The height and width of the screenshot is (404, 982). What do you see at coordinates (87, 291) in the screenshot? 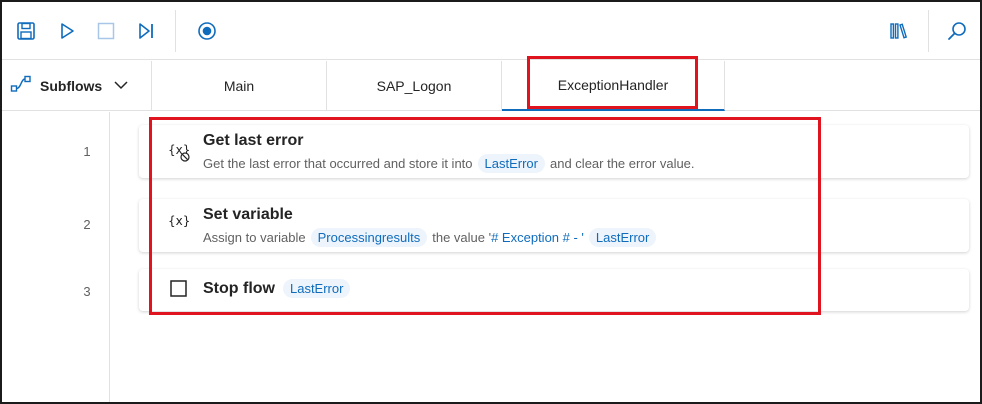
I see `line-number: 3` at bounding box center [87, 291].